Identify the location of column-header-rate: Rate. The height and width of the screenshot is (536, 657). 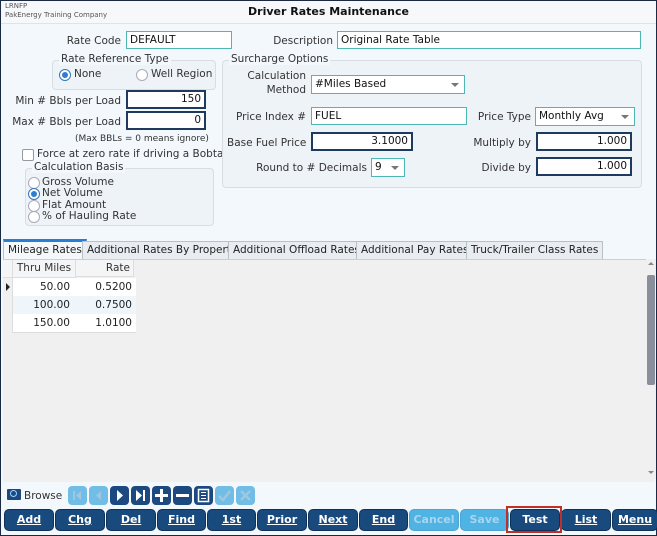
(105, 268).